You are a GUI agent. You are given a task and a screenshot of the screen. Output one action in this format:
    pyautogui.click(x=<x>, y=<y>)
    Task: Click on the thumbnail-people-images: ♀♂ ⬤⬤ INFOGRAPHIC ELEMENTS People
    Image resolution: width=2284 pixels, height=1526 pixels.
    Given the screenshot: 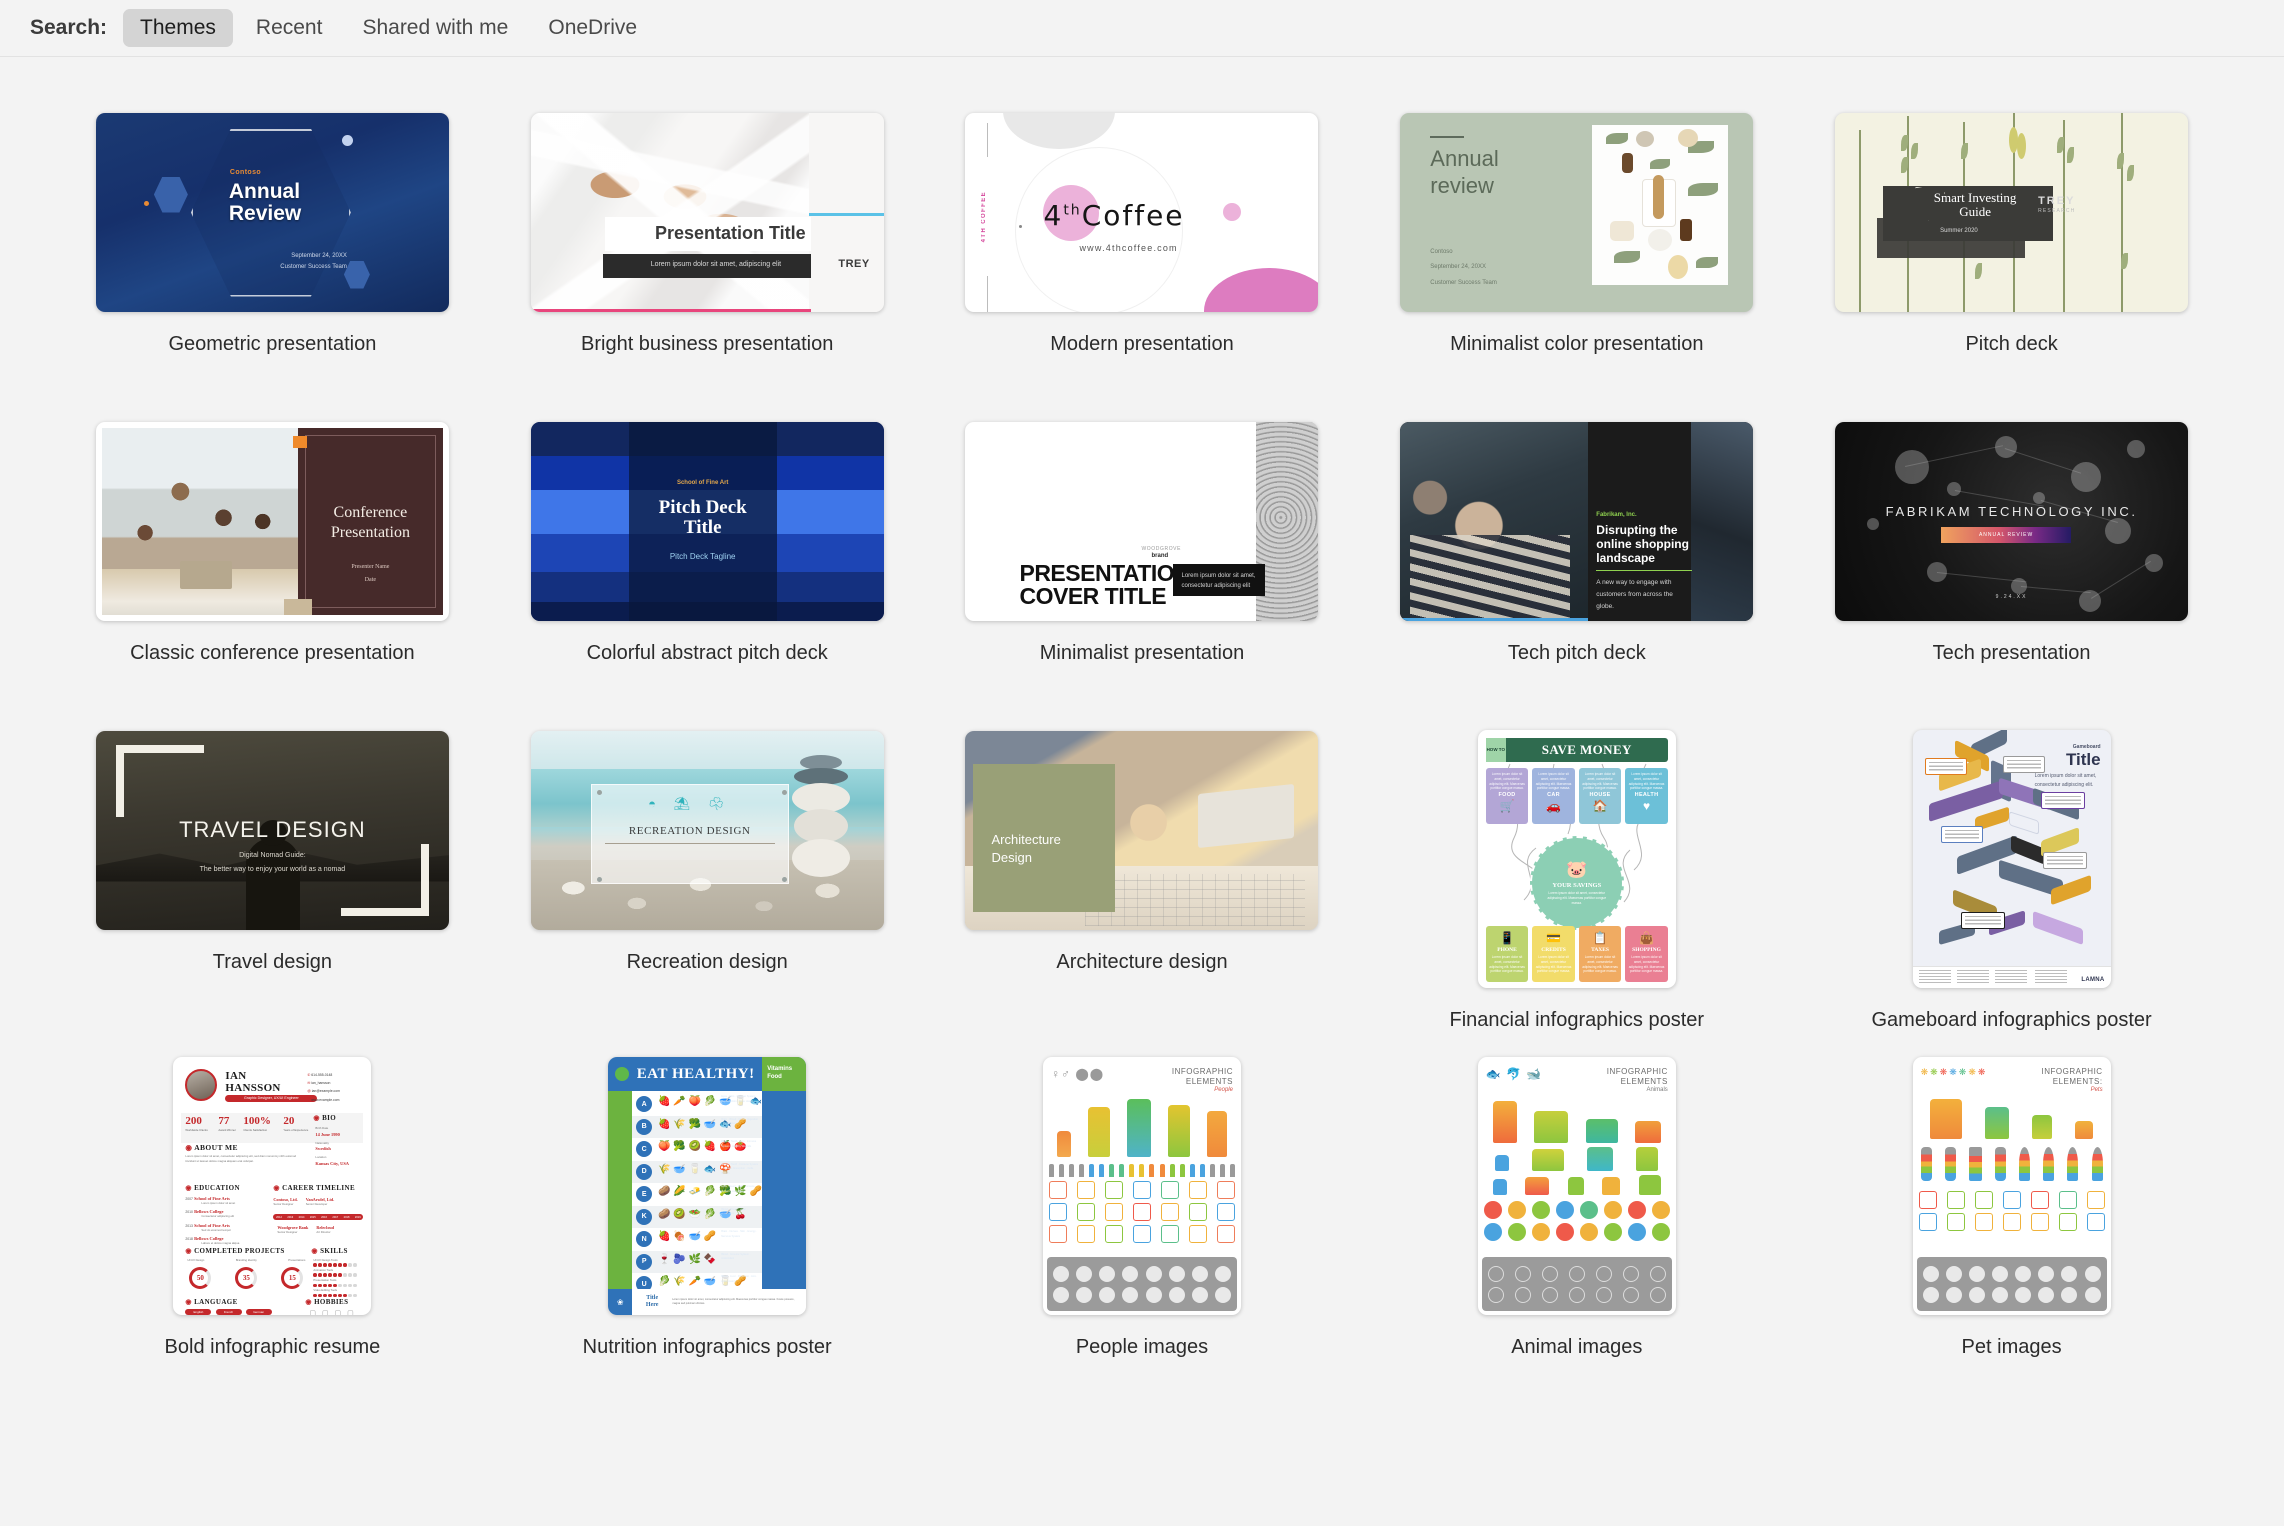 What is the action you would take?
    pyautogui.click(x=1142, y=1186)
    